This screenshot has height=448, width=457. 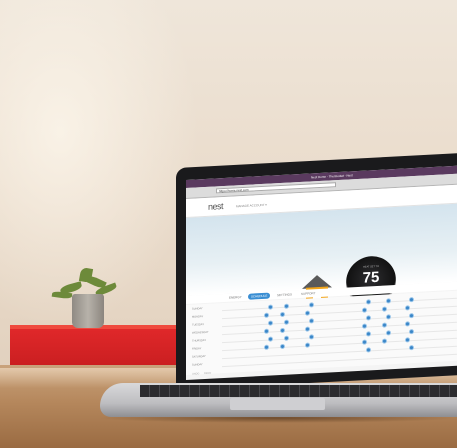 What do you see at coordinates (198, 317) in the screenshot?
I see `schedule-day-label: MONDAY` at bounding box center [198, 317].